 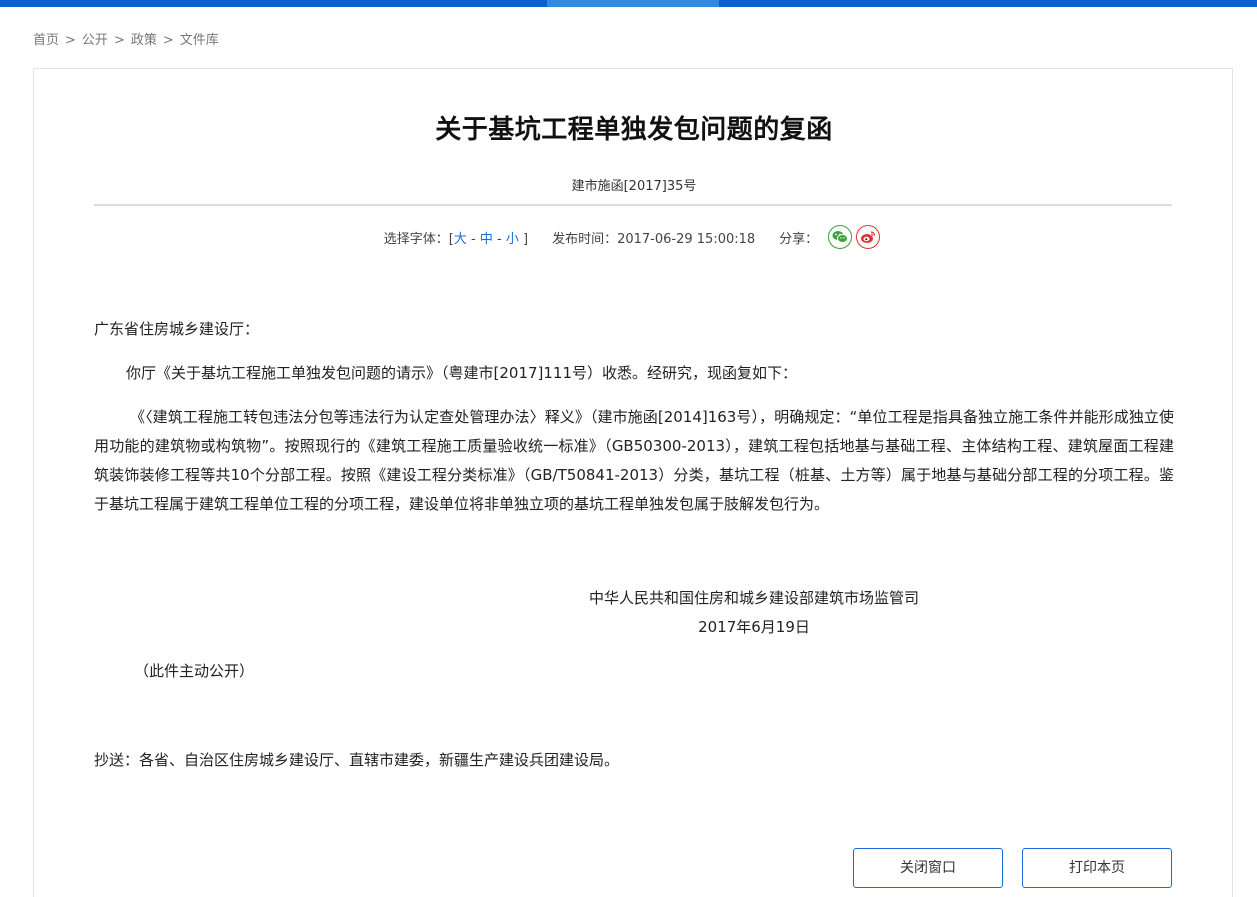 What do you see at coordinates (868, 237) in the screenshot?
I see `weibo-icon` at bounding box center [868, 237].